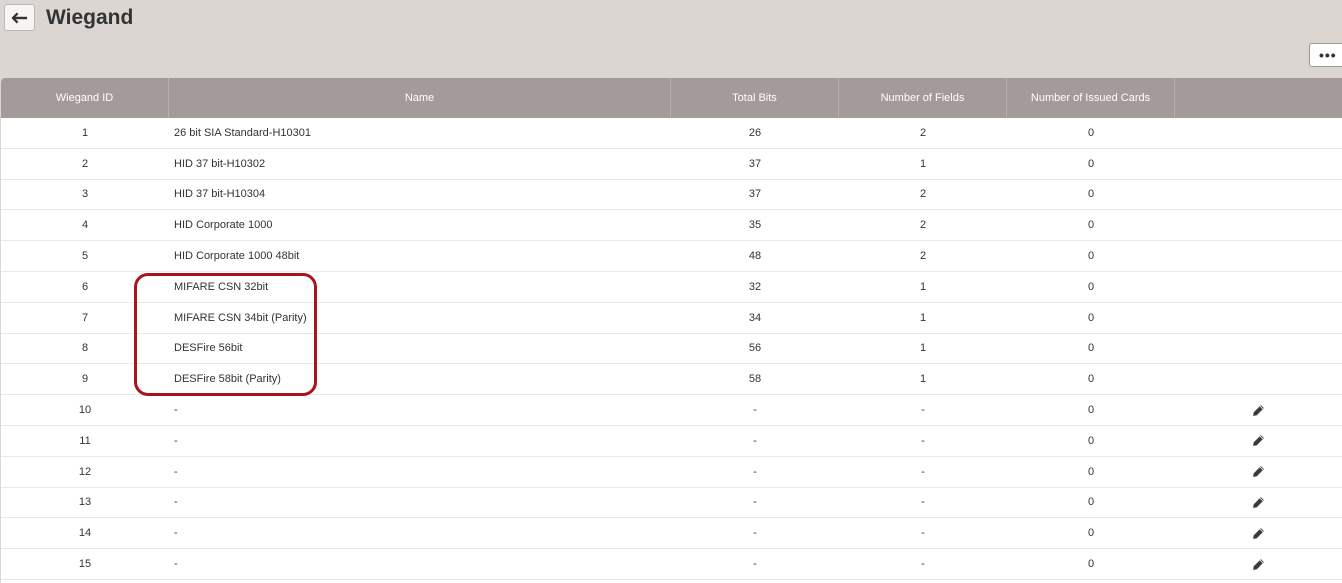 This screenshot has width=1342, height=583. Describe the element at coordinates (671, 564) in the screenshot. I see `table-row: 15 - - - 0` at that location.